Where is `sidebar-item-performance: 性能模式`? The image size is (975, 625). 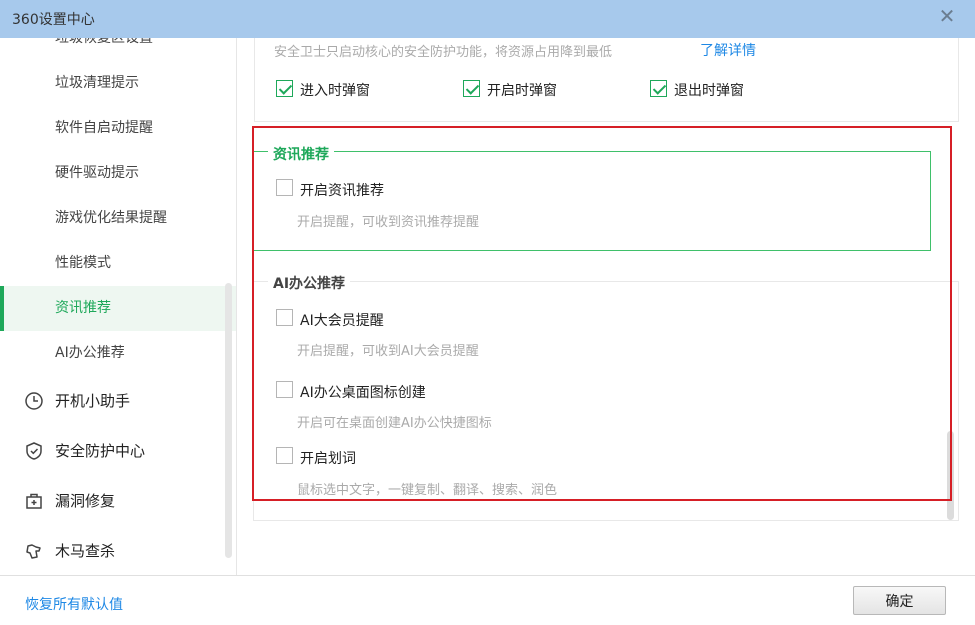
sidebar-item-performance: 性能模式 is located at coordinates (118, 263).